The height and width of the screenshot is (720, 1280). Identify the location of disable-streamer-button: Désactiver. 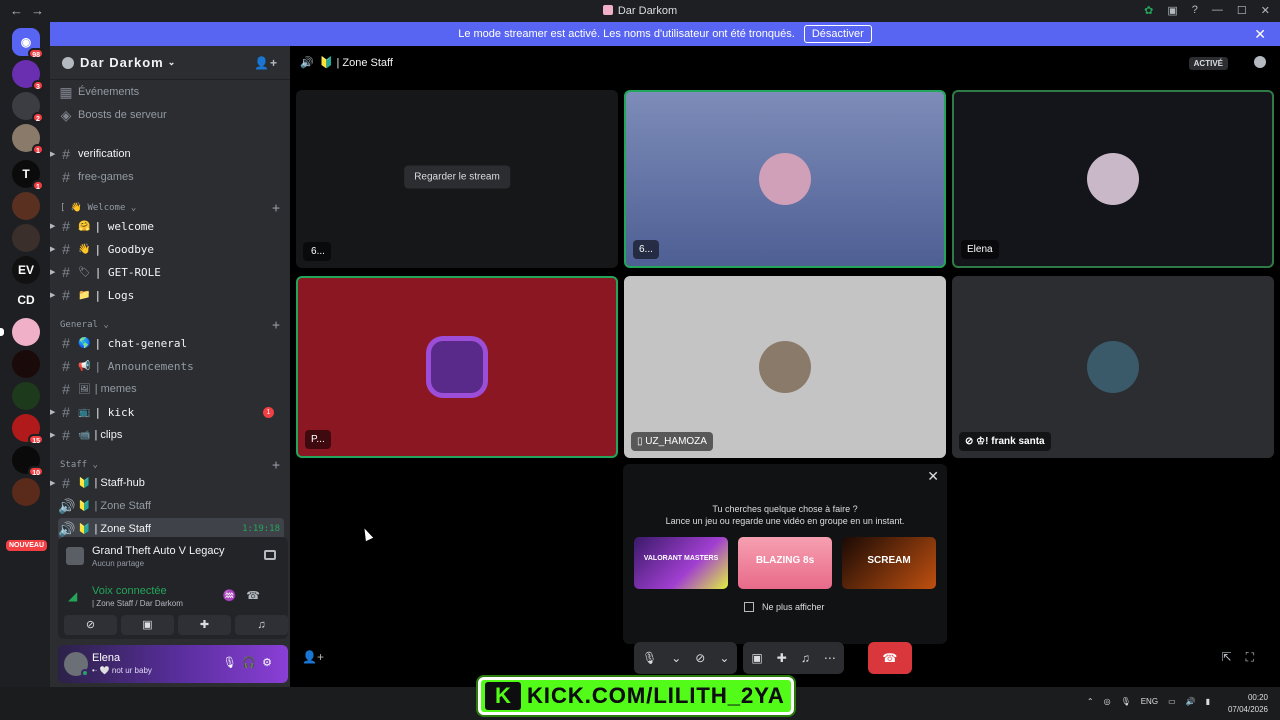
(837, 34).